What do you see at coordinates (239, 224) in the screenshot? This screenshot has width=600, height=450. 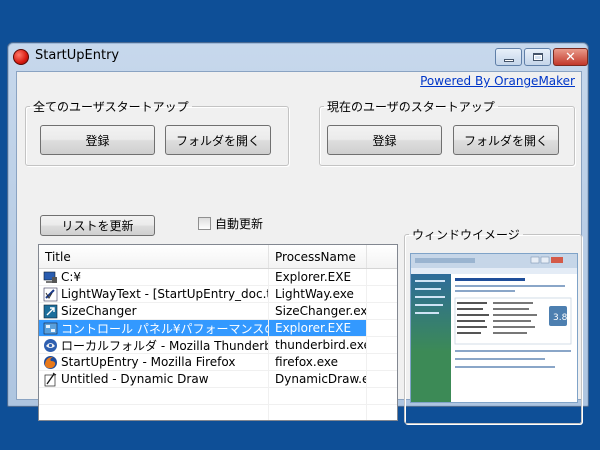 I see `auto-update-label: 自動更新` at bounding box center [239, 224].